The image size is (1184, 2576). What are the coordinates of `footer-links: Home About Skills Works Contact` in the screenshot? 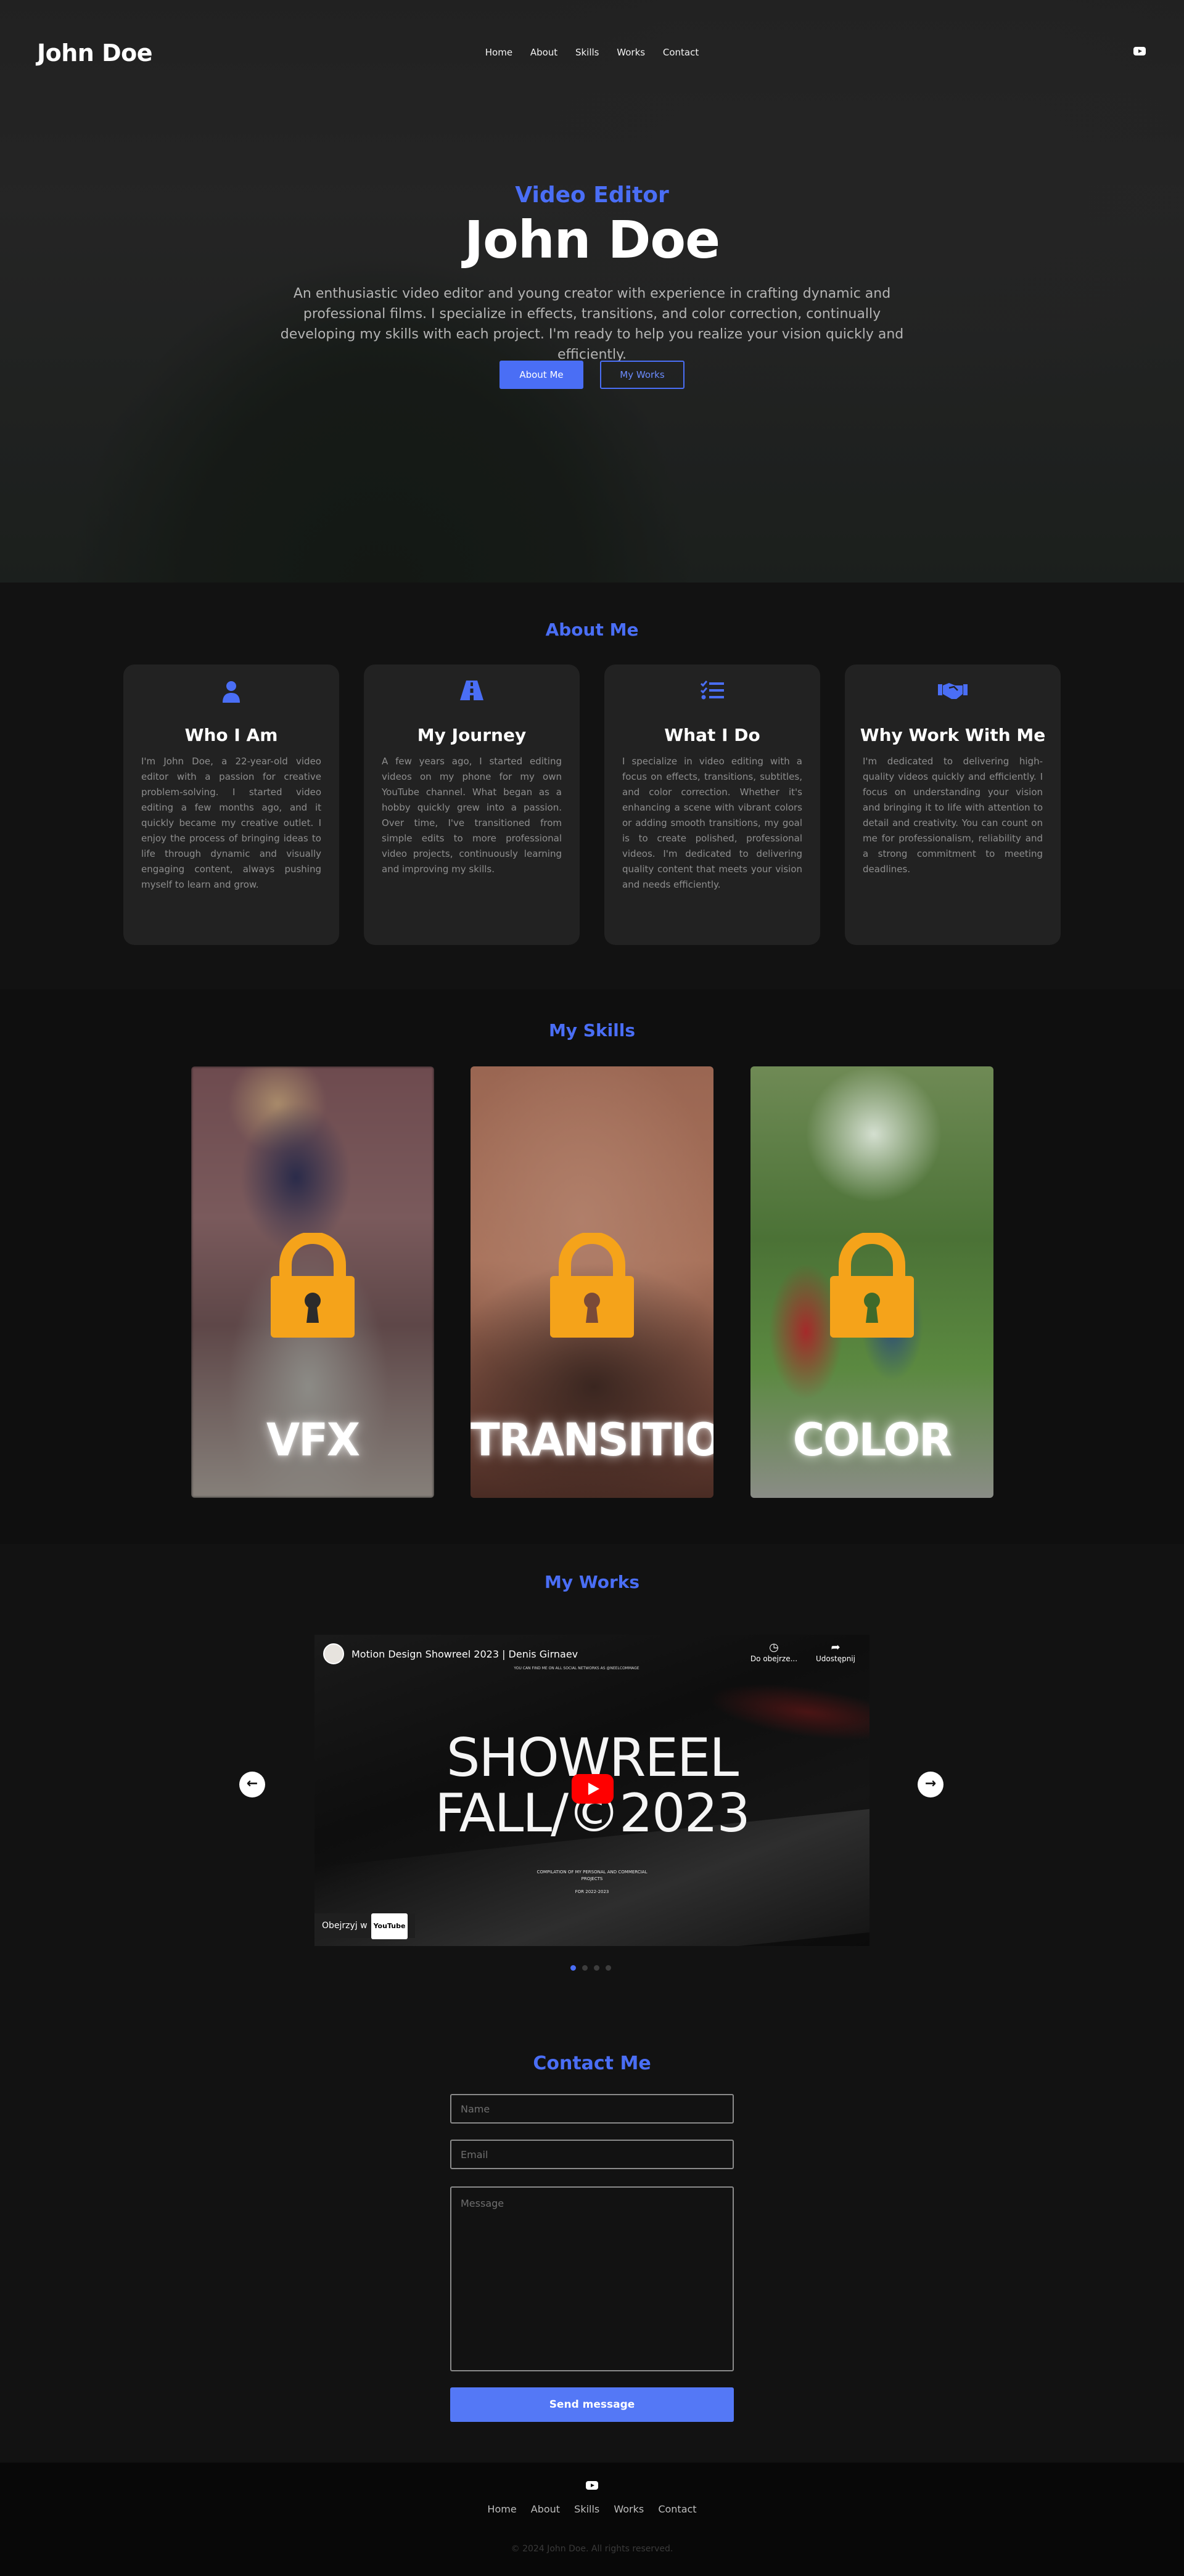 It's located at (592, 2509).